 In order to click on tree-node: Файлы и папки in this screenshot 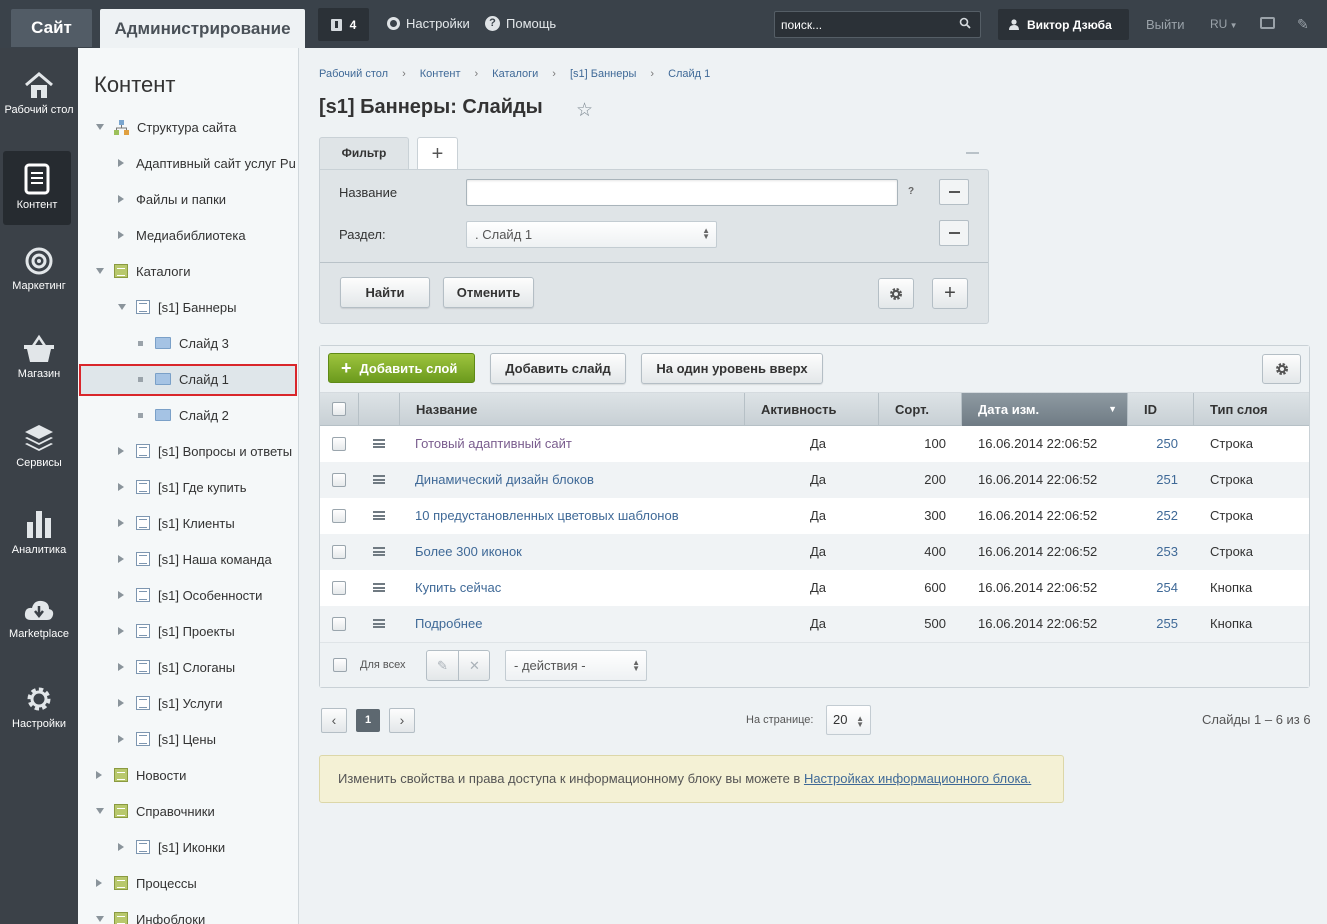, I will do `click(172, 199)`.